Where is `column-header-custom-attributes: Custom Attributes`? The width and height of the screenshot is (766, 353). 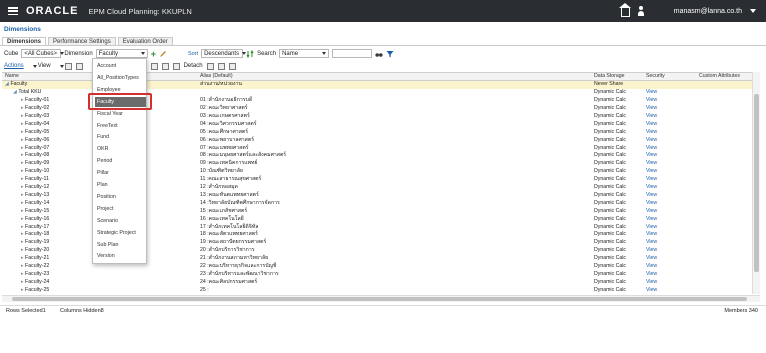
column-header-custom-attributes: Custom Attributes is located at coordinates (719, 77).